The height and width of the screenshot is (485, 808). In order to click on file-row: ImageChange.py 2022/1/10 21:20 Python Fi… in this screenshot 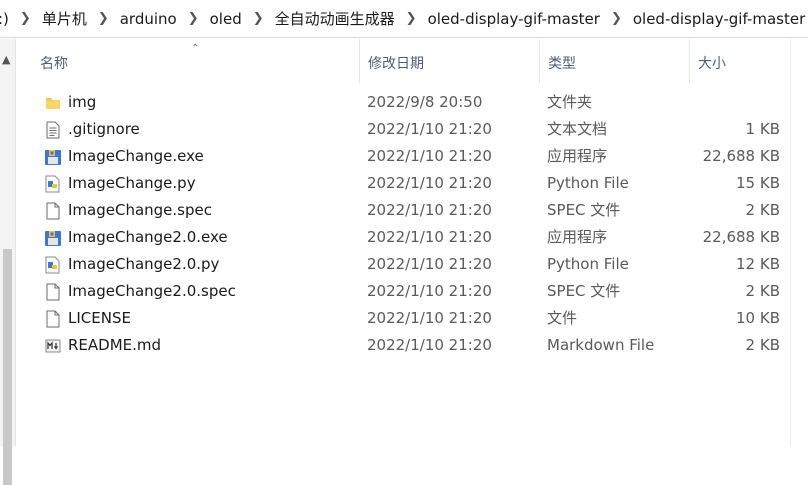, I will do `click(415, 183)`.